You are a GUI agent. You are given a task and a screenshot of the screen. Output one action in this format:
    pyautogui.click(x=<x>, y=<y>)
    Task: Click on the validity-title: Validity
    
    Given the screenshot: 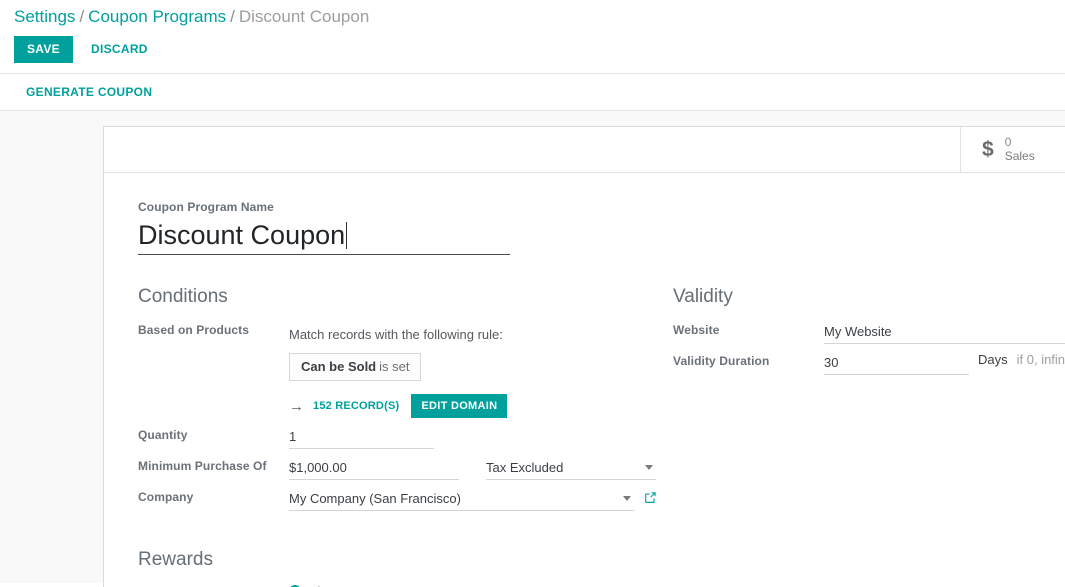 What is the action you would take?
    pyautogui.click(x=703, y=296)
    